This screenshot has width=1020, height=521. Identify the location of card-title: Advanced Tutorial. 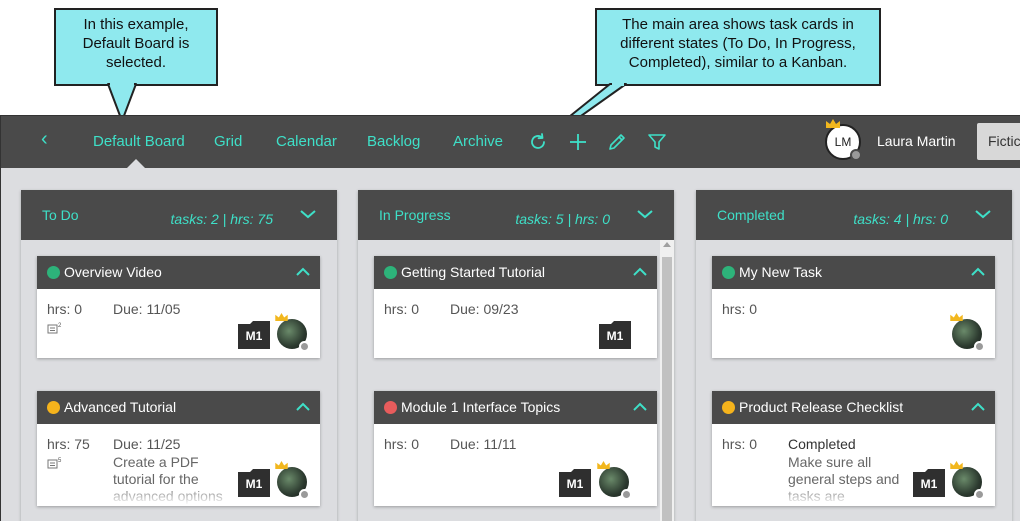
(120, 407).